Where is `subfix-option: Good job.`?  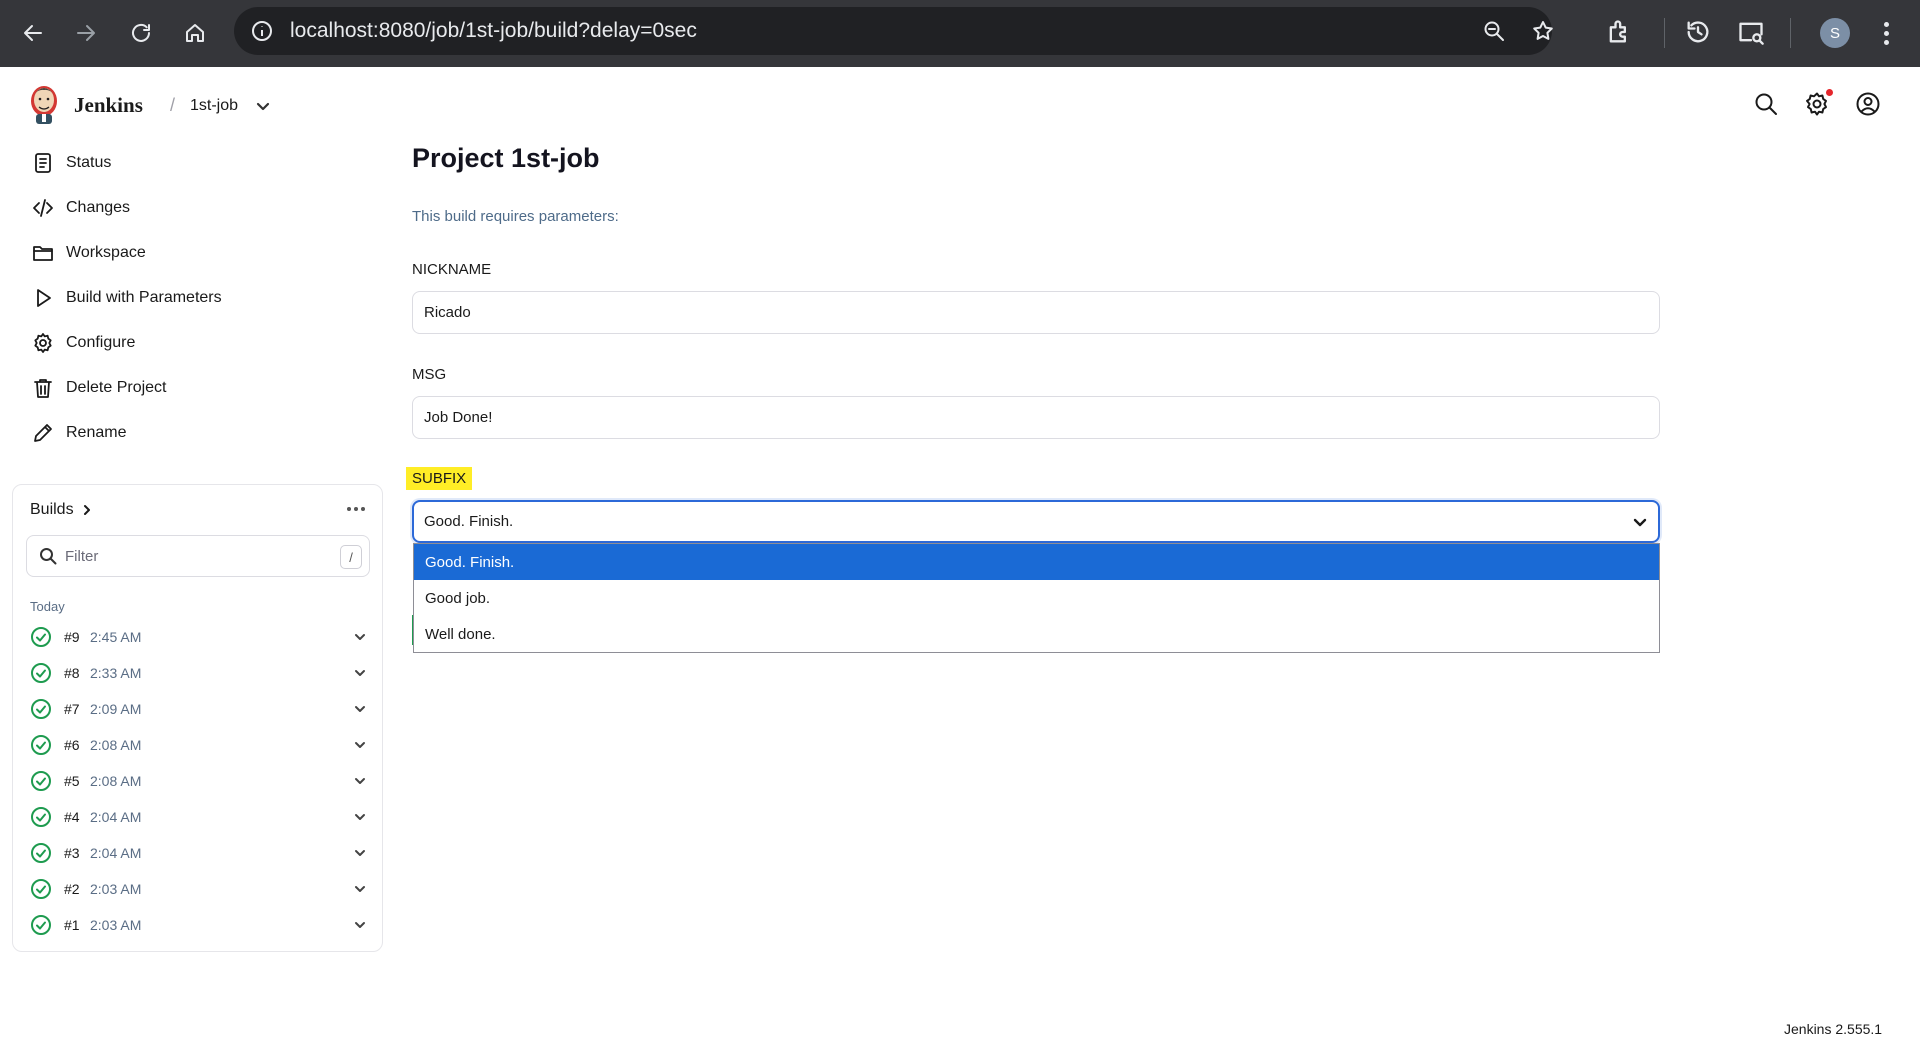
subfix-option: Good job. is located at coordinates (1036, 598).